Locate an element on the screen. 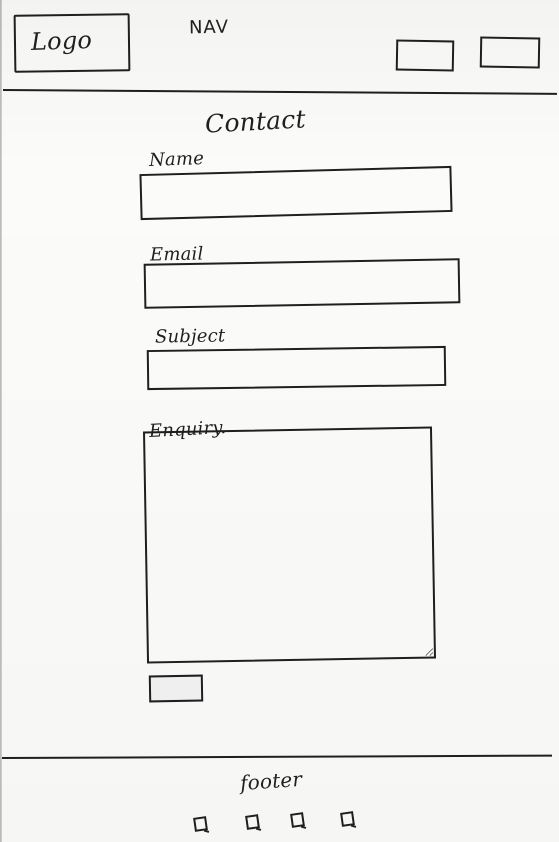  subject-input is located at coordinates (296, 368).